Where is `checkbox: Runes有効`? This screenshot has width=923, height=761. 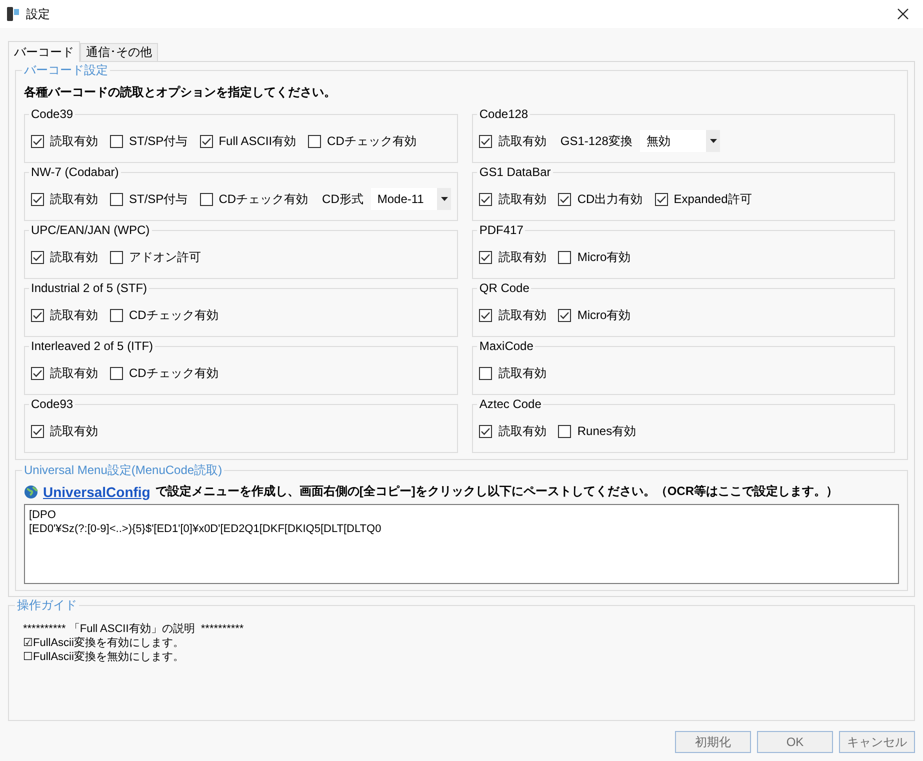 checkbox: Runes有効 is located at coordinates (597, 431).